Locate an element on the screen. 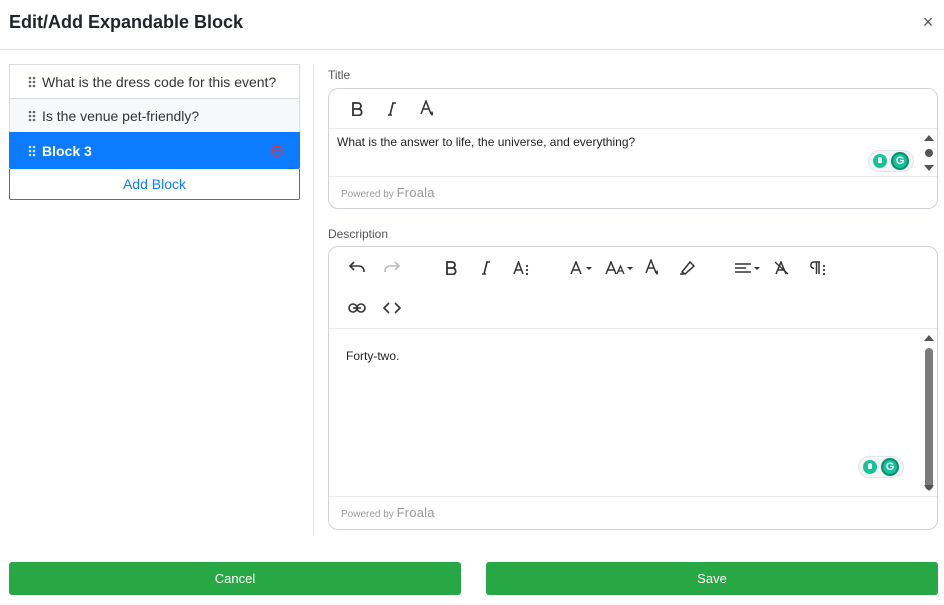 The image size is (944, 605). link-icon is located at coordinates (357, 308).